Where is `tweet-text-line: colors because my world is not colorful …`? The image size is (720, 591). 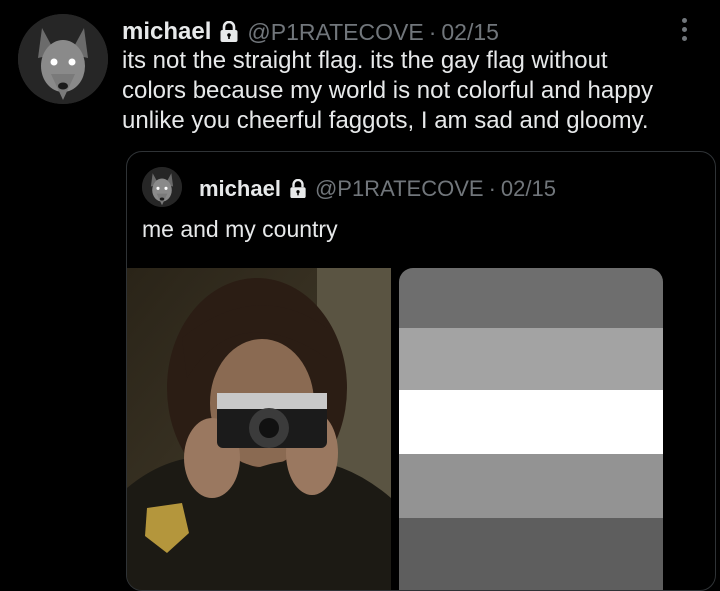
tweet-text-line: colors because my world is not colorful … is located at coordinates (387, 90).